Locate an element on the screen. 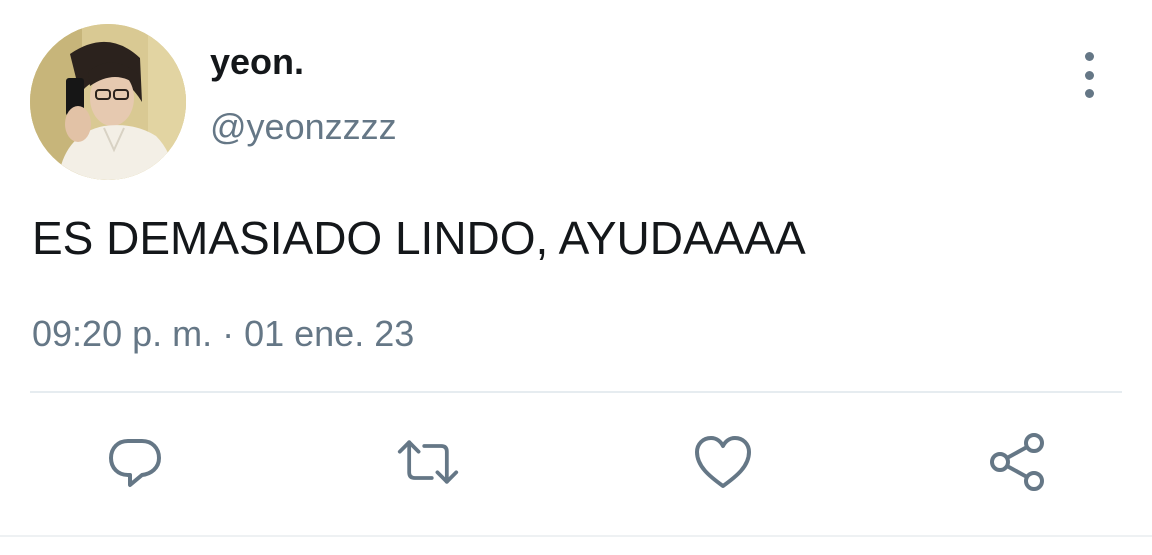 This screenshot has width=1152, height=555. tweet-timestamp: 09:20 p. m. · 01 ene. 23 is located at coordinates (223, 334).